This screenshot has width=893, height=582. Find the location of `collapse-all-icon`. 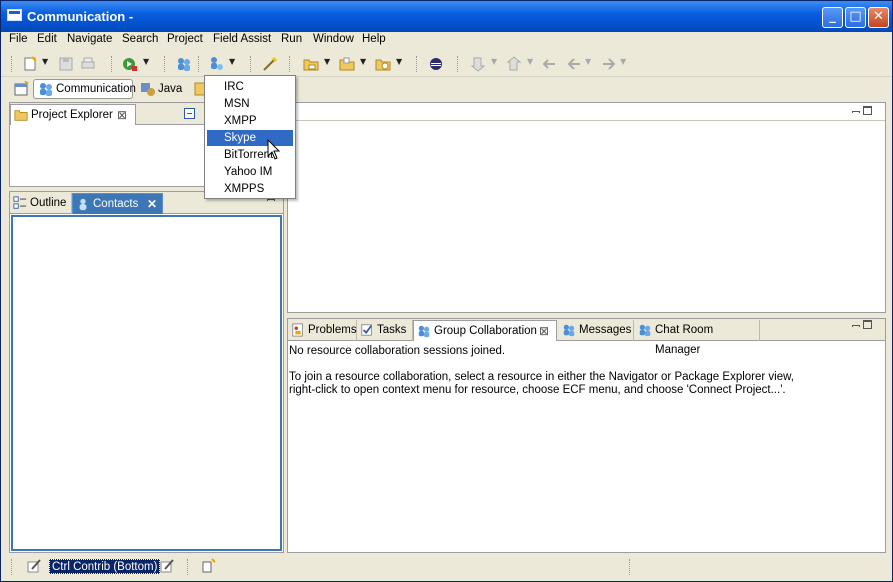

collapse-all-icon is located at coordinates (189, 113).